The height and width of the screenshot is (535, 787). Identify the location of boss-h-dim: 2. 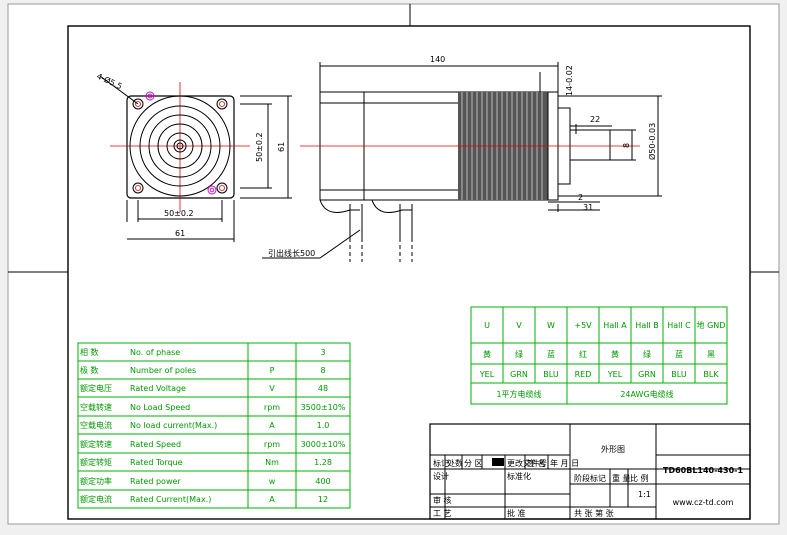
(580, 197).